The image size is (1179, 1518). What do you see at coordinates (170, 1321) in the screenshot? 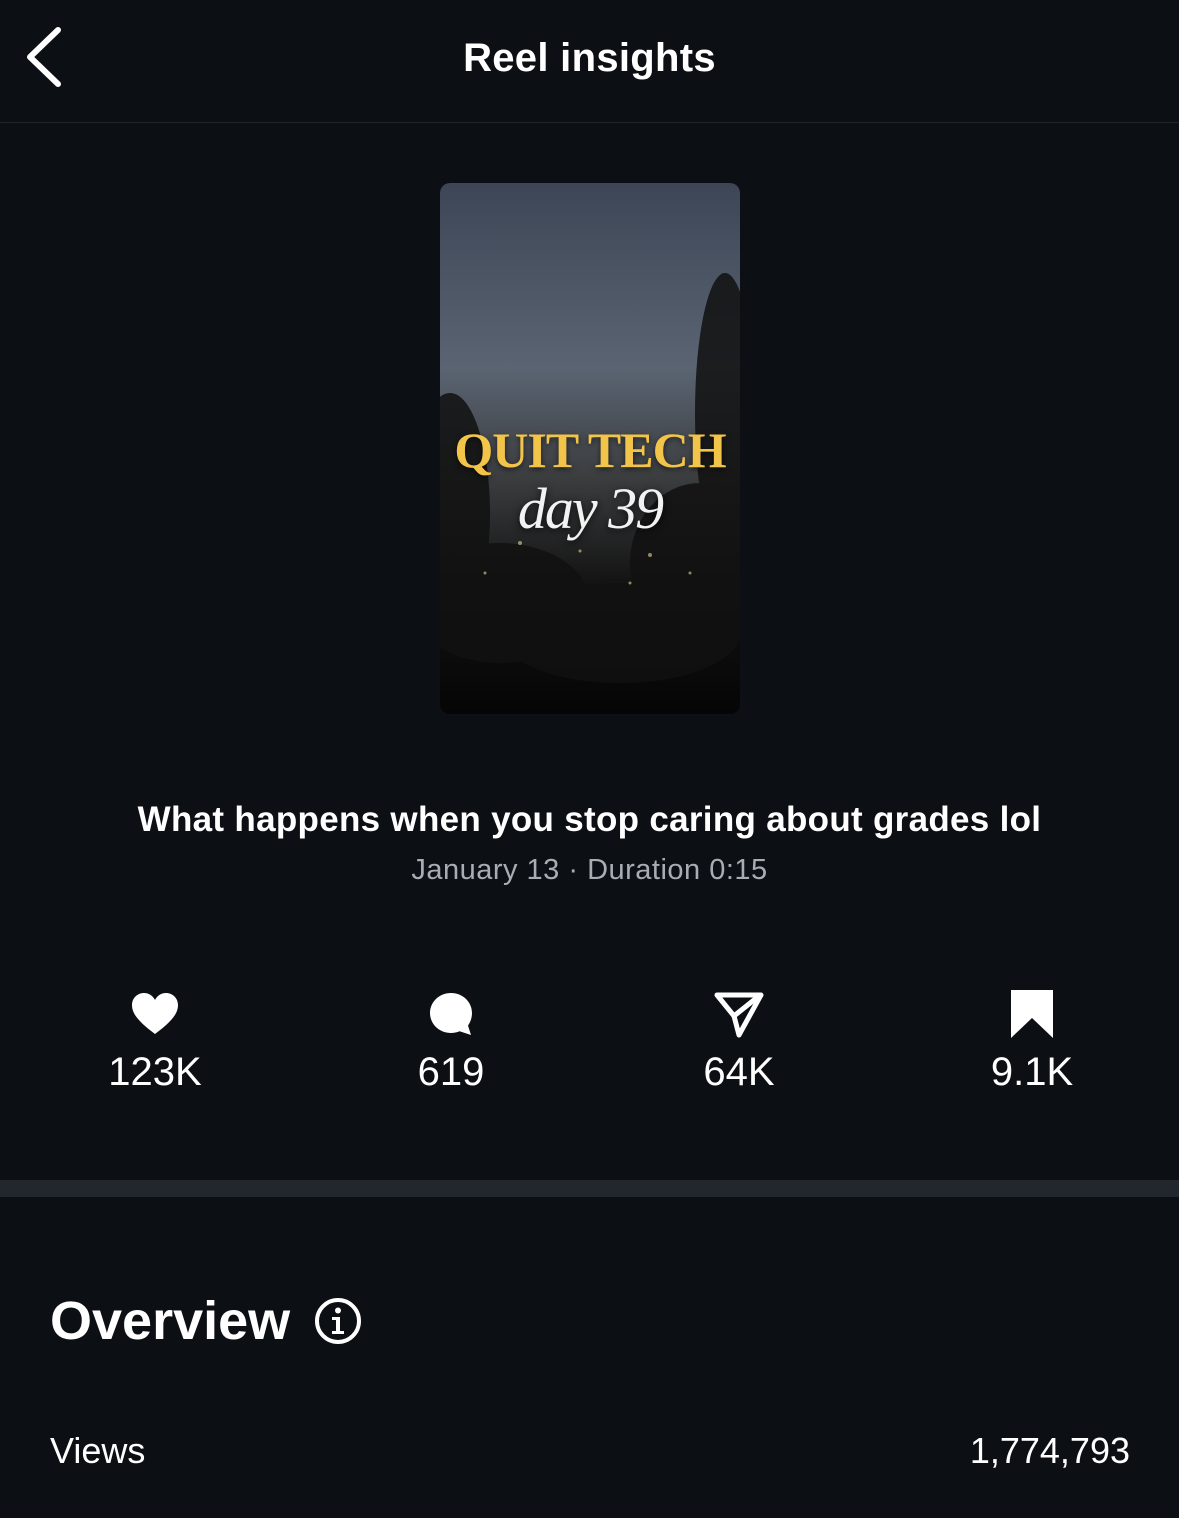
I see `overview-heading: Overview` at bounding box center [170, 1321].